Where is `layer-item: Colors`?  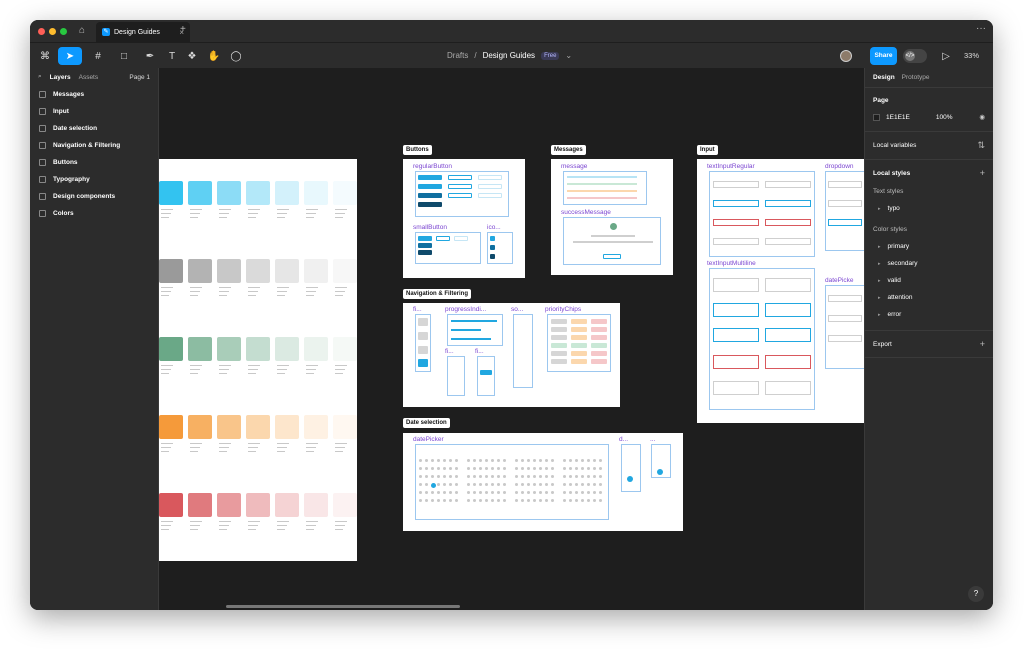 layer-item: Colors is located at coordinates (94, 213).